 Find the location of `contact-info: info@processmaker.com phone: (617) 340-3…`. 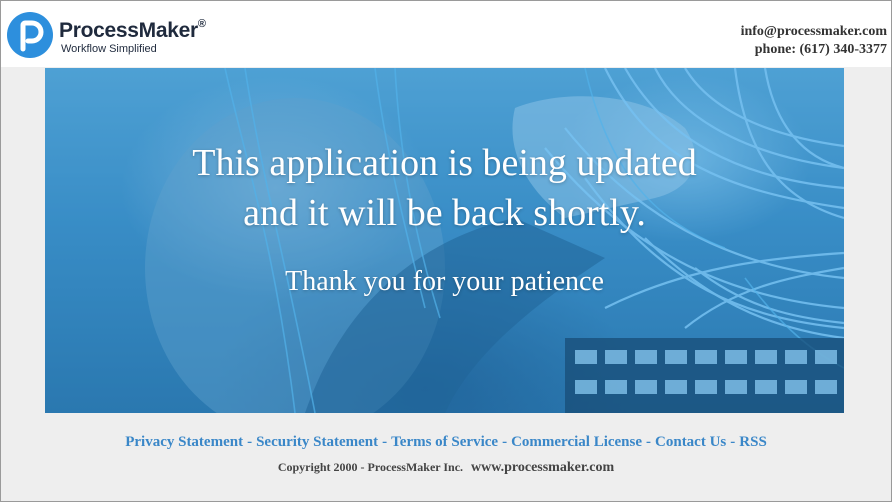

contact-info: info@processmaker.com phone: (617) 340-3… is located at coordinates (814, 41).